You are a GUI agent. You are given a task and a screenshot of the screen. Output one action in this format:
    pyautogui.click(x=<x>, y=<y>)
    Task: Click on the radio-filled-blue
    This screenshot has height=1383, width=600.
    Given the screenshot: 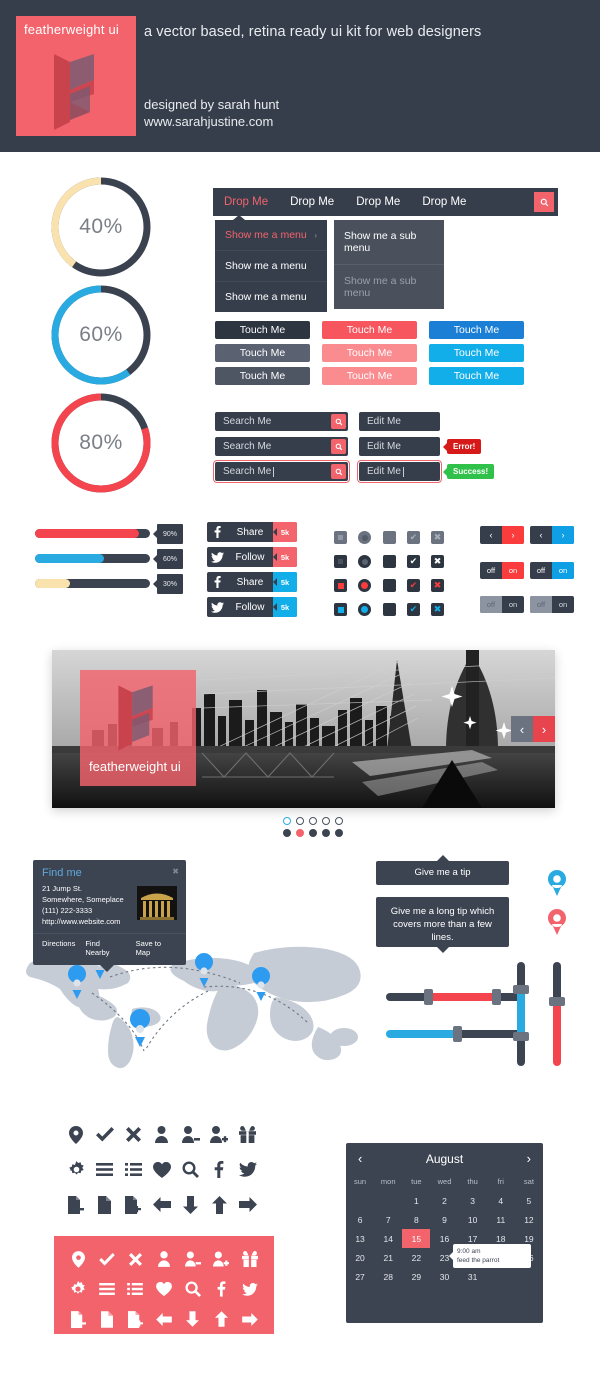 What is the action you would take?
    pyautogui.click(x=364, y=609)
    